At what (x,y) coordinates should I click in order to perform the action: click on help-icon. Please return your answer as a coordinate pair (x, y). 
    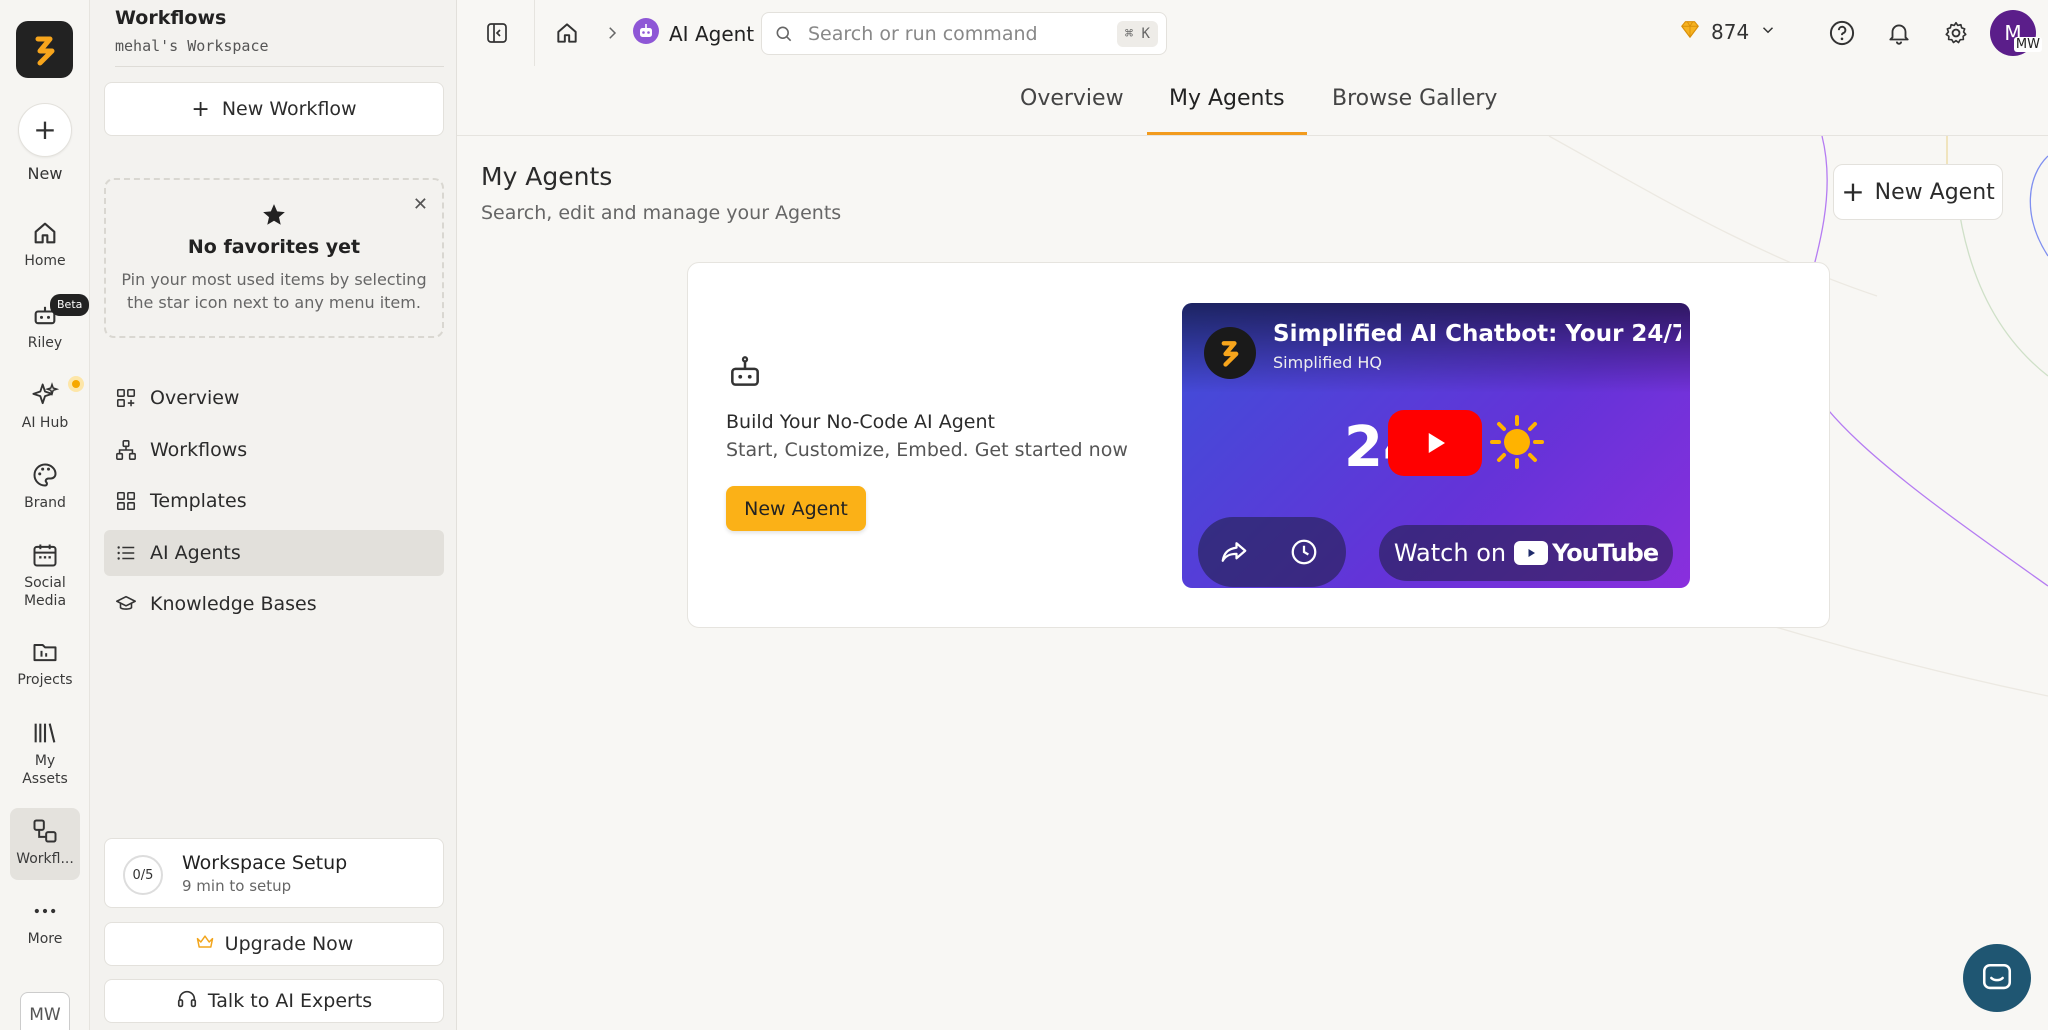
    Looking at the image, I should click on (1842, 33).